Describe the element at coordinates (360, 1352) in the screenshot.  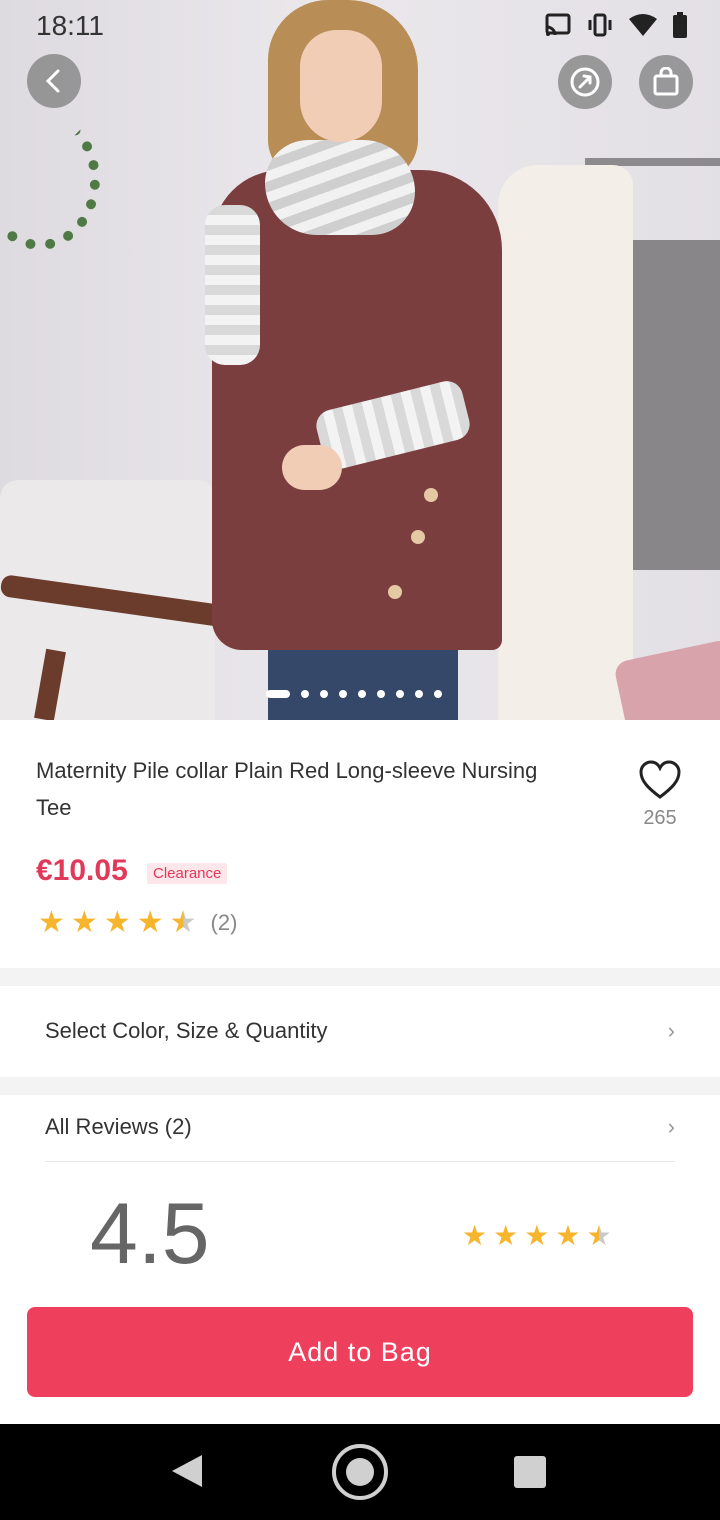
I see `add-to-bag-button: Add to Bag` at that location.